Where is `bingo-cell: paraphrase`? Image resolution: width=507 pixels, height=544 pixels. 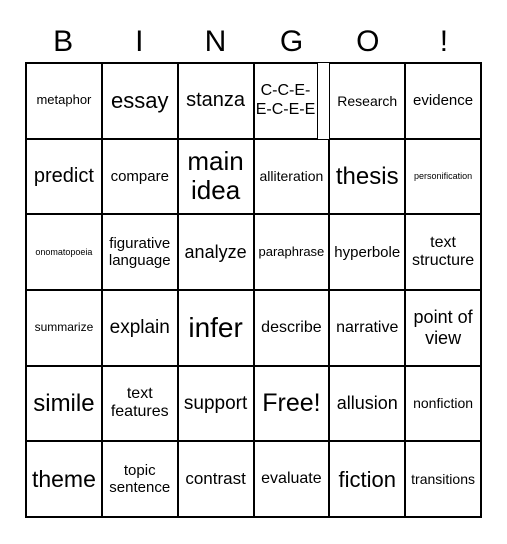
bingo-cell: paraphrase is located at coordinates (291, 252).